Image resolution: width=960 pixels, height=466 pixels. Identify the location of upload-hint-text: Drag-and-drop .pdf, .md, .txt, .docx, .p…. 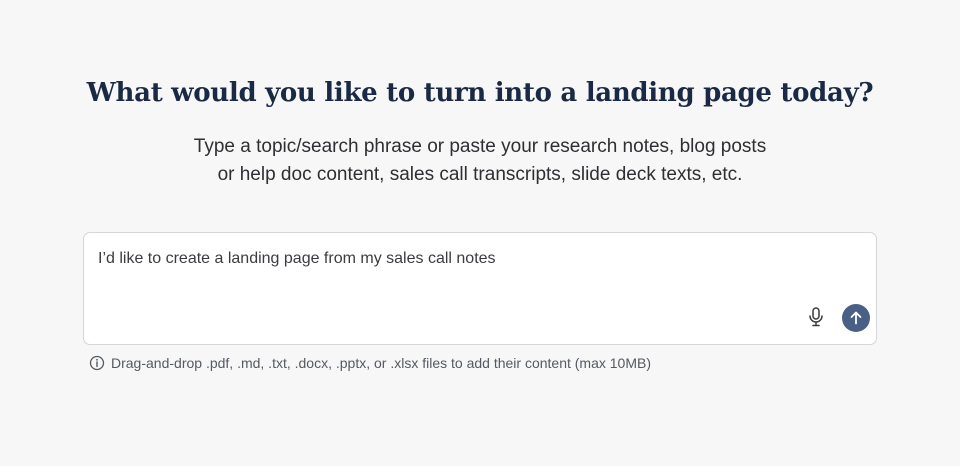
(381, 363).